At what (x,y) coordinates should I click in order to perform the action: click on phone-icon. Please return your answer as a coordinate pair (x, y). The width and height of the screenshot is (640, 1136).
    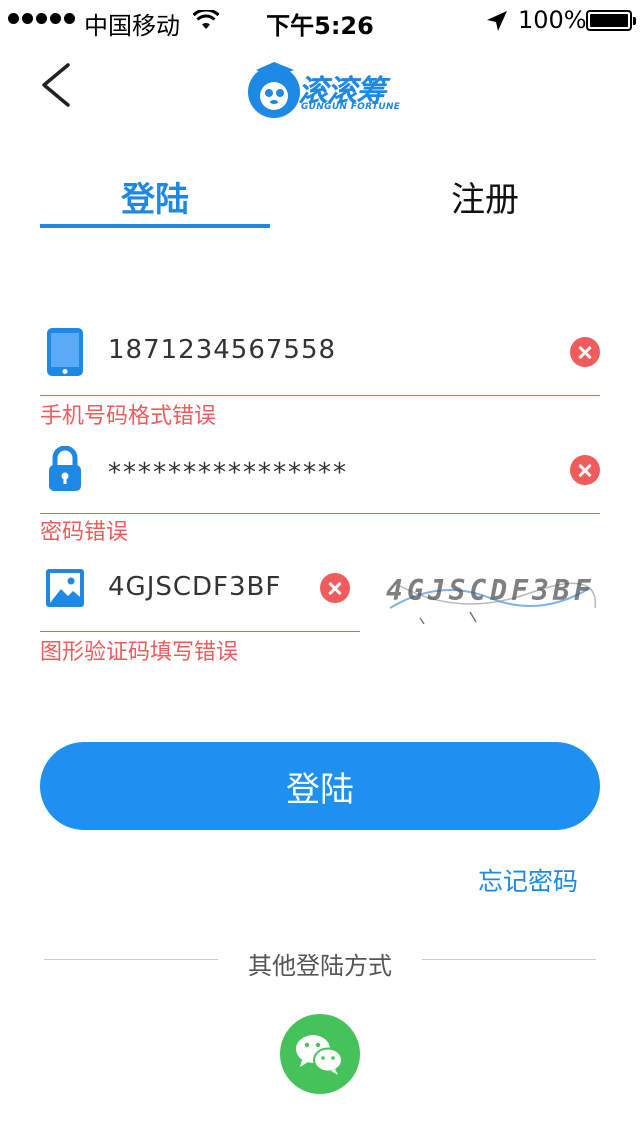
    Looking at the image, I should click on (65, 352).